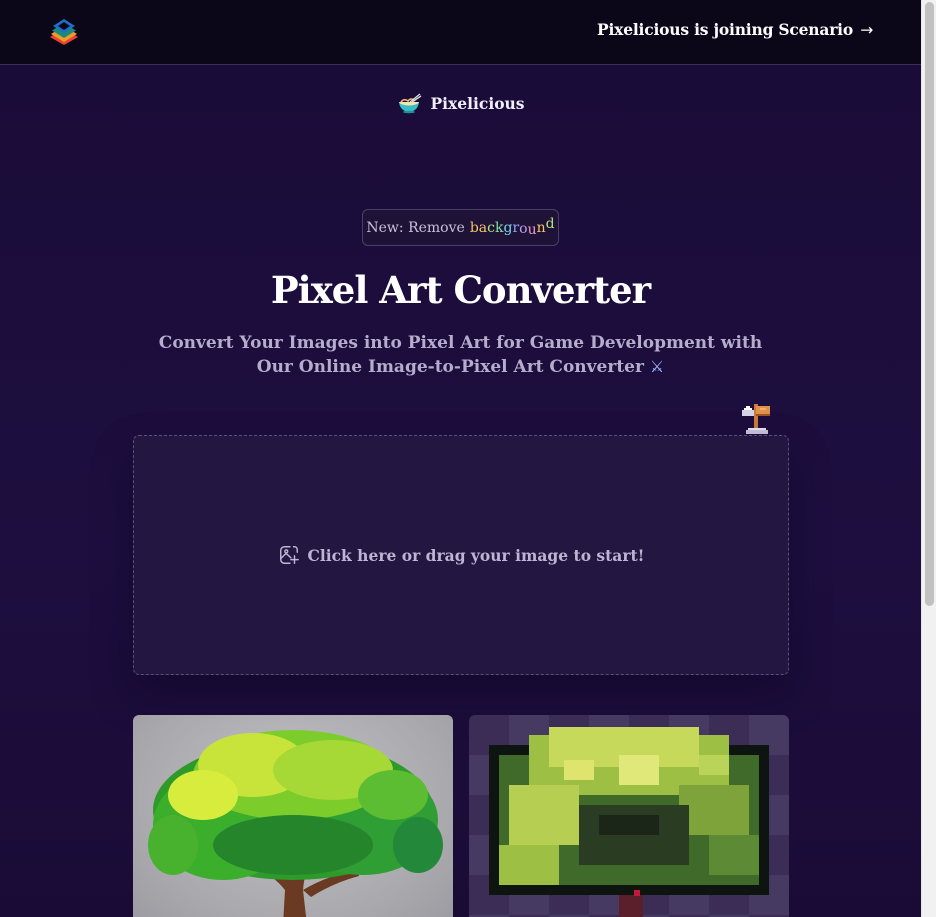  Describe the element at coordinates (516, 227) in the screenshot. I see `badge-letter: r` at that location.